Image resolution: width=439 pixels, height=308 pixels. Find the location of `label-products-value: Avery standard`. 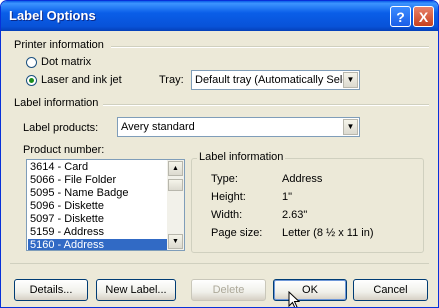

label-products-value: Avery standard is located at coordinates (158, 127).